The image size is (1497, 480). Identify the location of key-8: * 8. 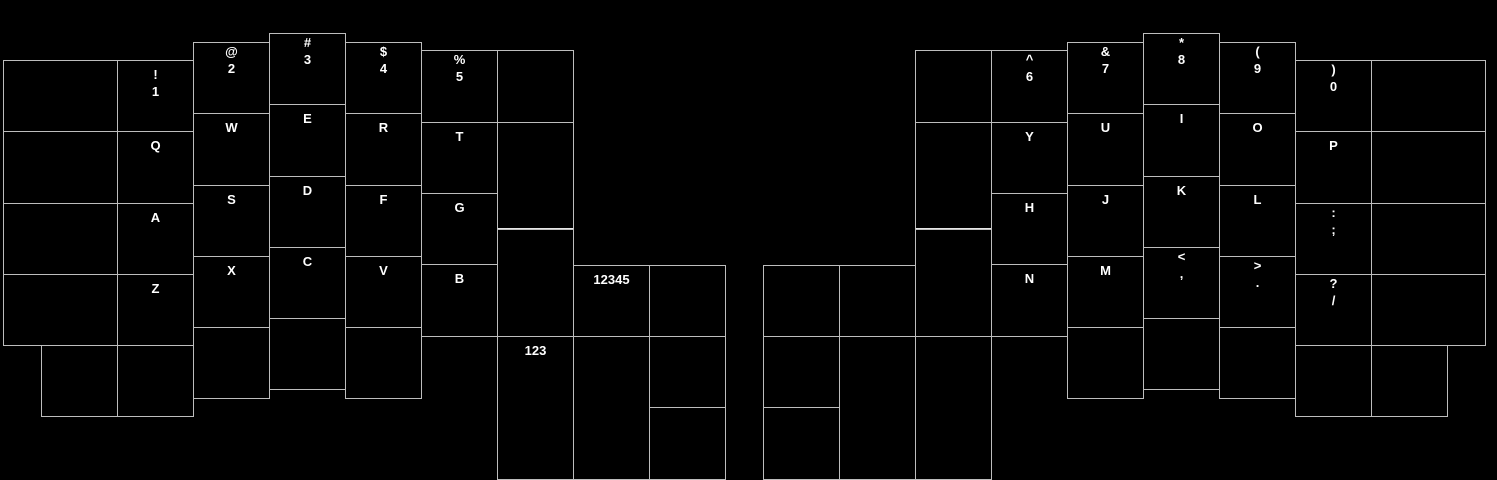
(1181, 69).